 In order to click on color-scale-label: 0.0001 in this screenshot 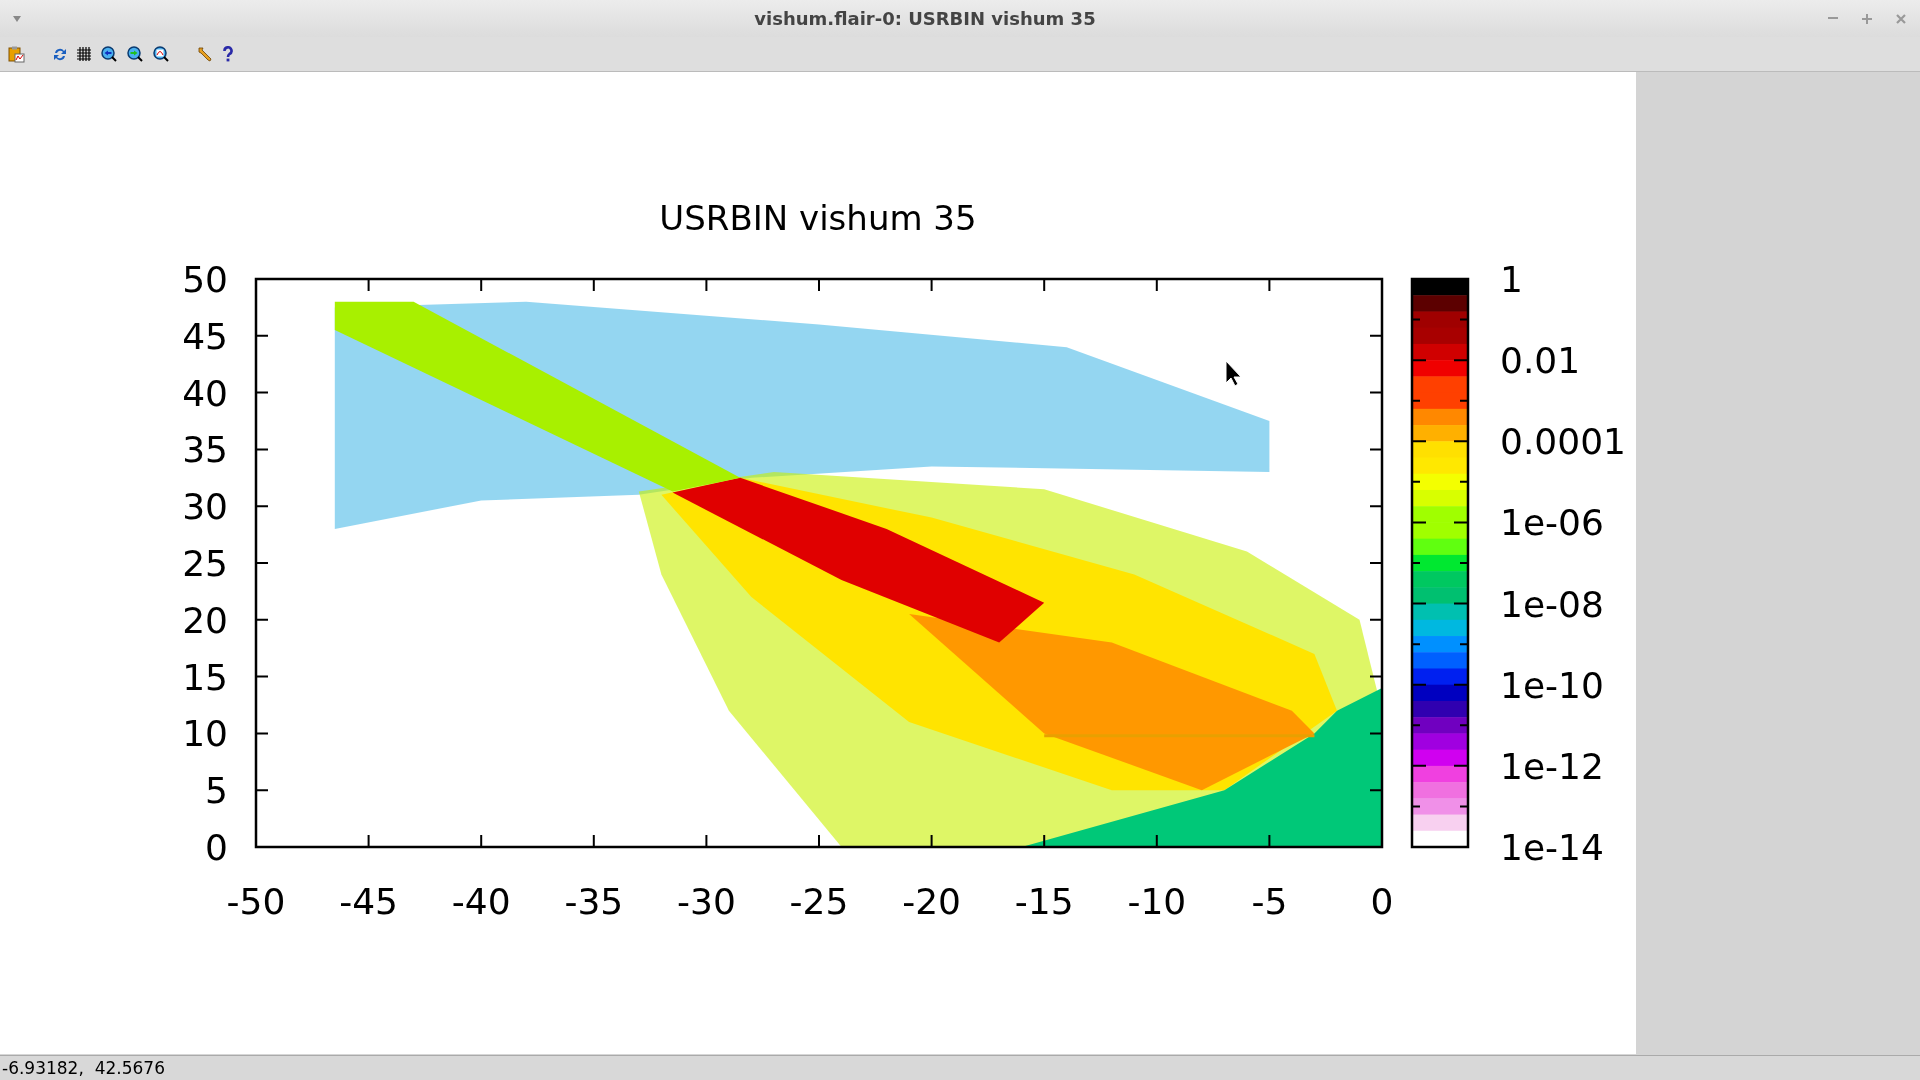, I will do `click(1563, 442)`.